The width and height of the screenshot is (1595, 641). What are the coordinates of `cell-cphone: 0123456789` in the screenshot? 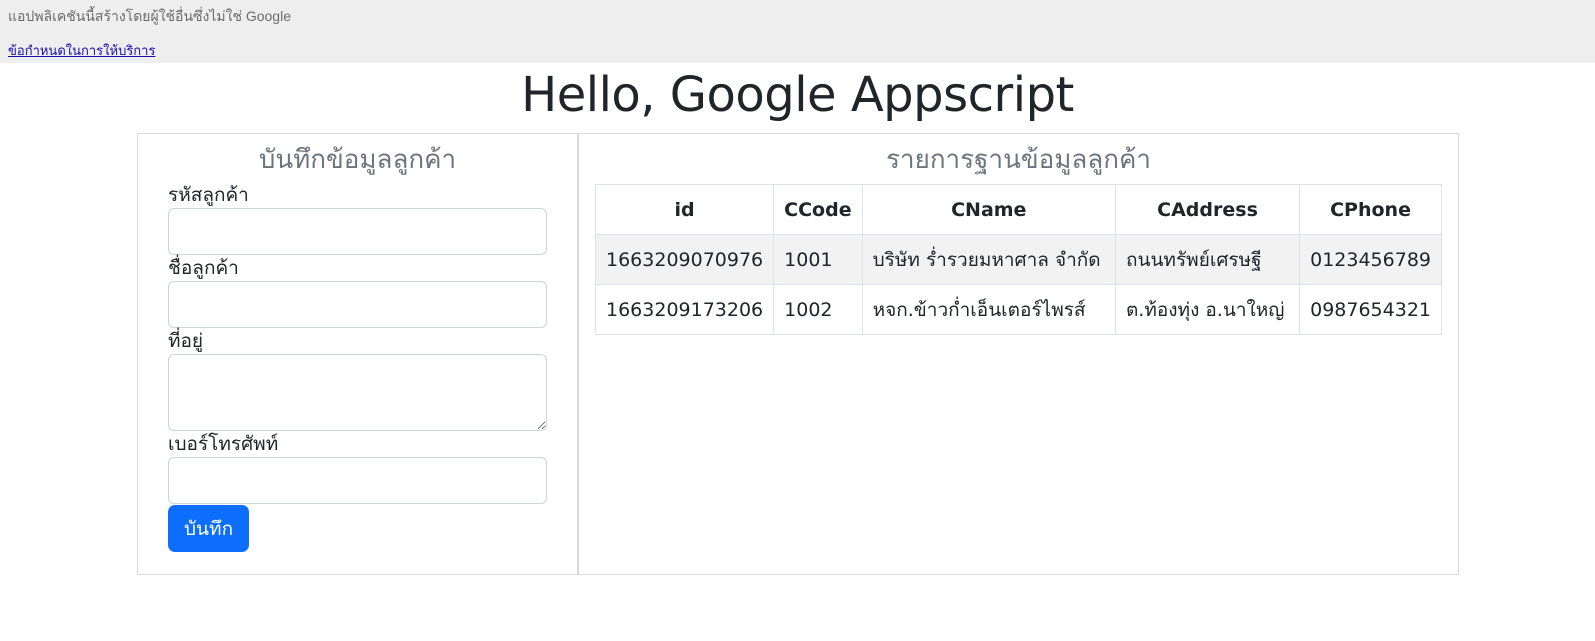 It's located at (1370, 259).